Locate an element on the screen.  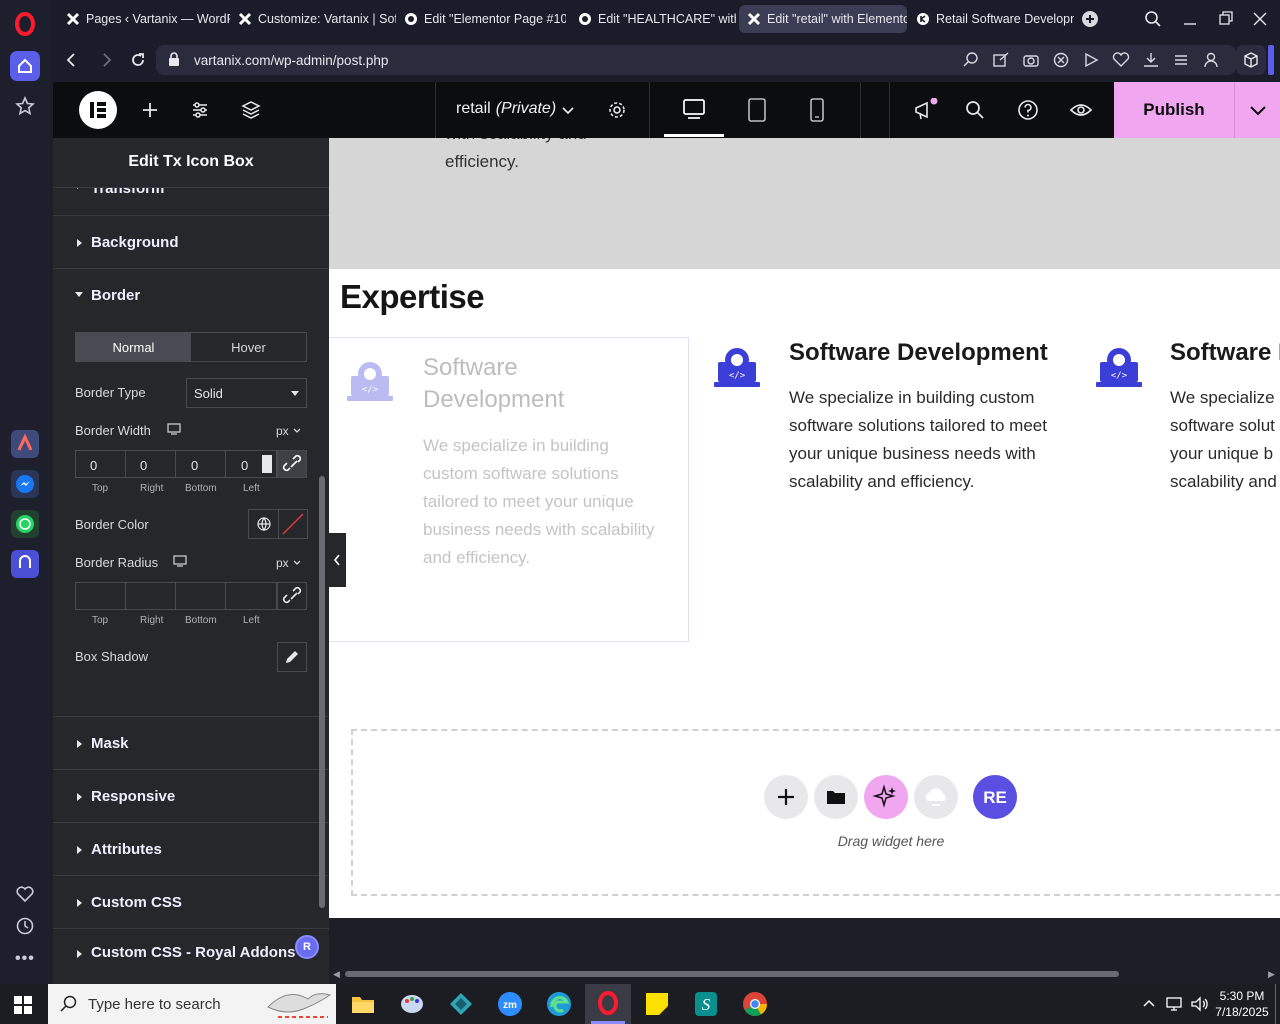
reload-icon is located at coordinates (138, 60).